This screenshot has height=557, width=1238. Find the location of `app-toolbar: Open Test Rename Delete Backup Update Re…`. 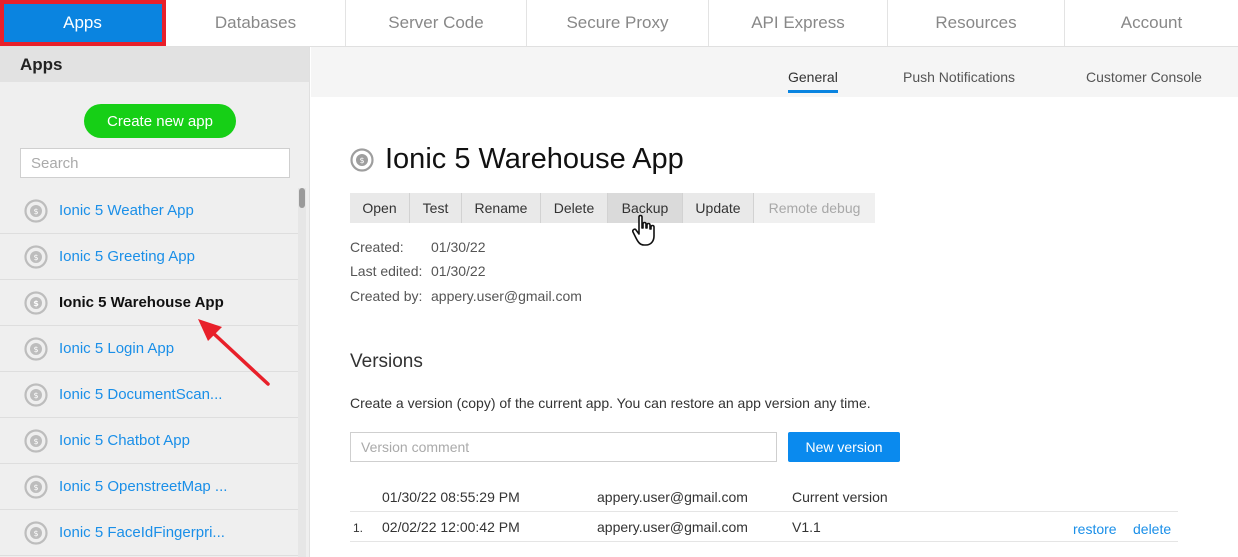

app-toolbar: Open Test Rename Delete Backup Update Re… is located at coordinates (612, 208).